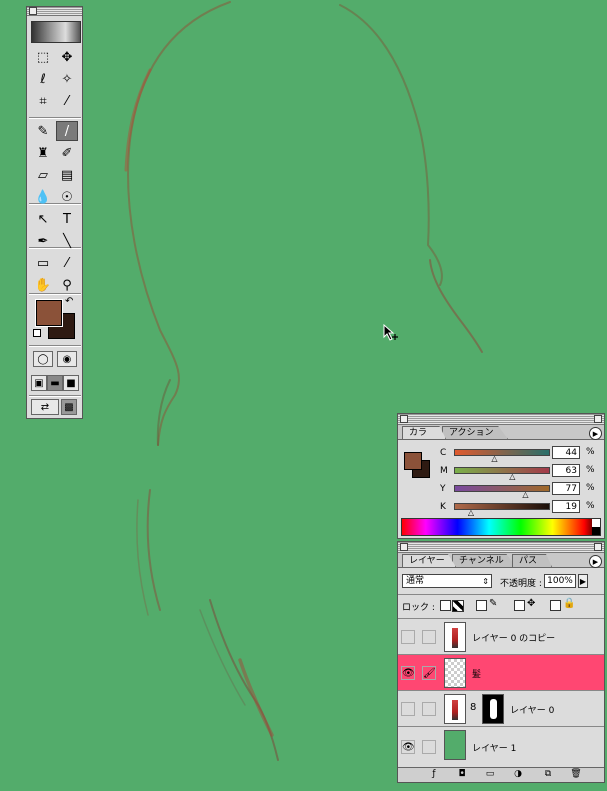  Describe the element at coordinates (43, 153) in the screenshot. I see `stamp-tool-icon: ♜` at that location.